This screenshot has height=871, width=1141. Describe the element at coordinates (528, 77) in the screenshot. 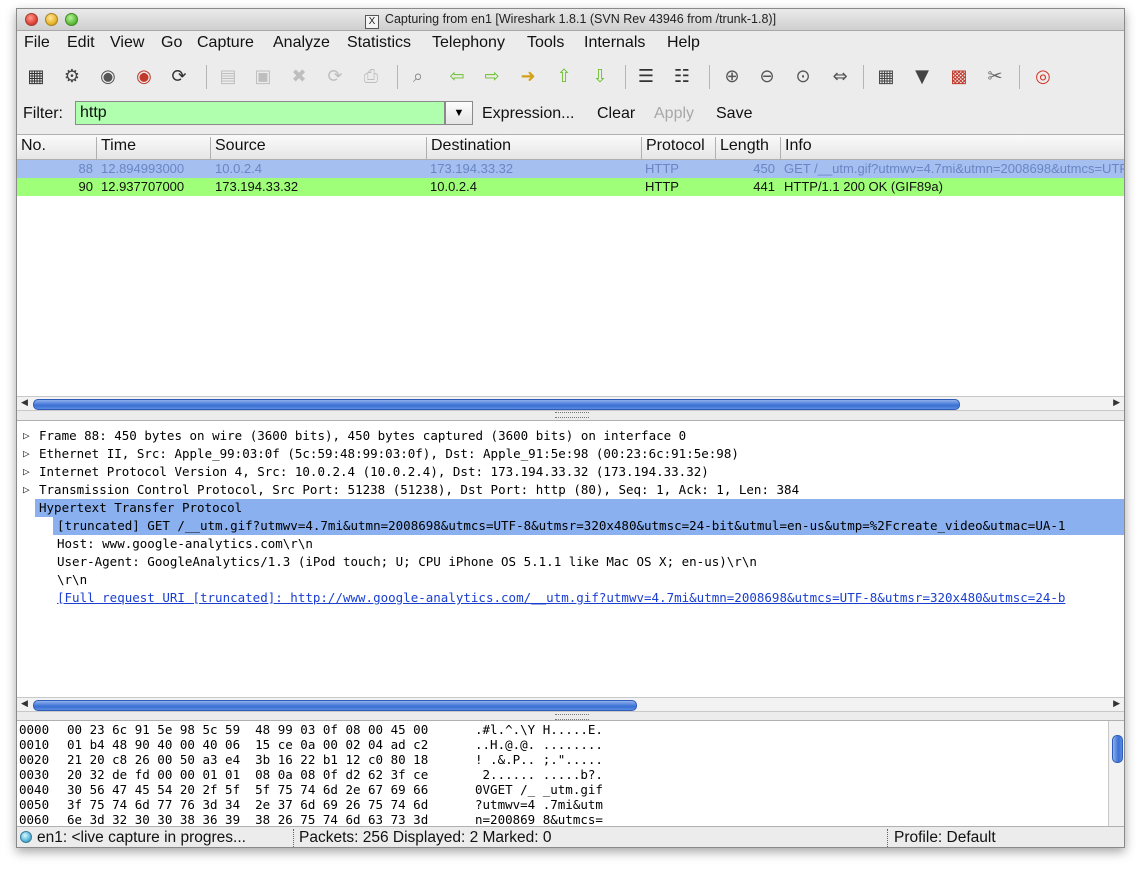

I see `go-to-packet-icon: ➜` at that location.